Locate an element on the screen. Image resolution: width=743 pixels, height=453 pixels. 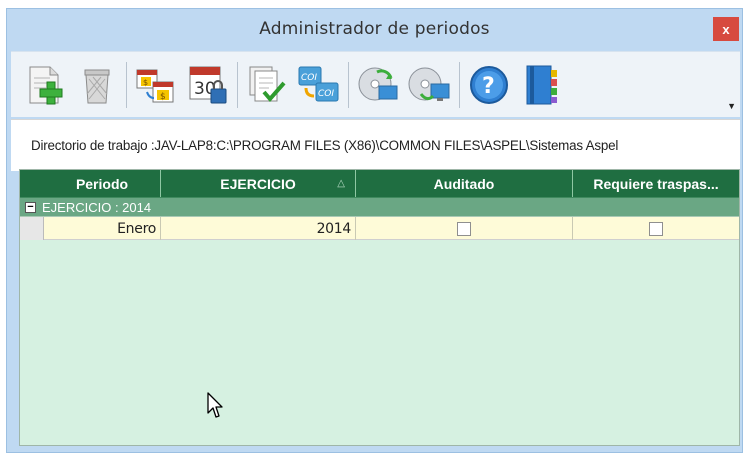
calendar-transfer-button: $ $ is located at coordinates (156, 85).